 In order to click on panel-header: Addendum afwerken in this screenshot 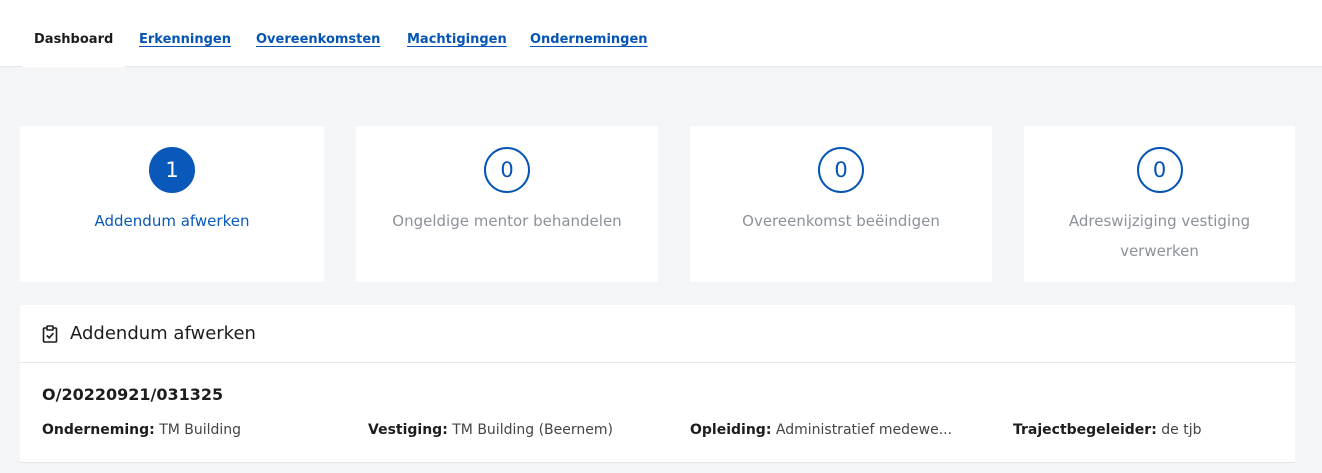, I will do `click(657, 334)`.